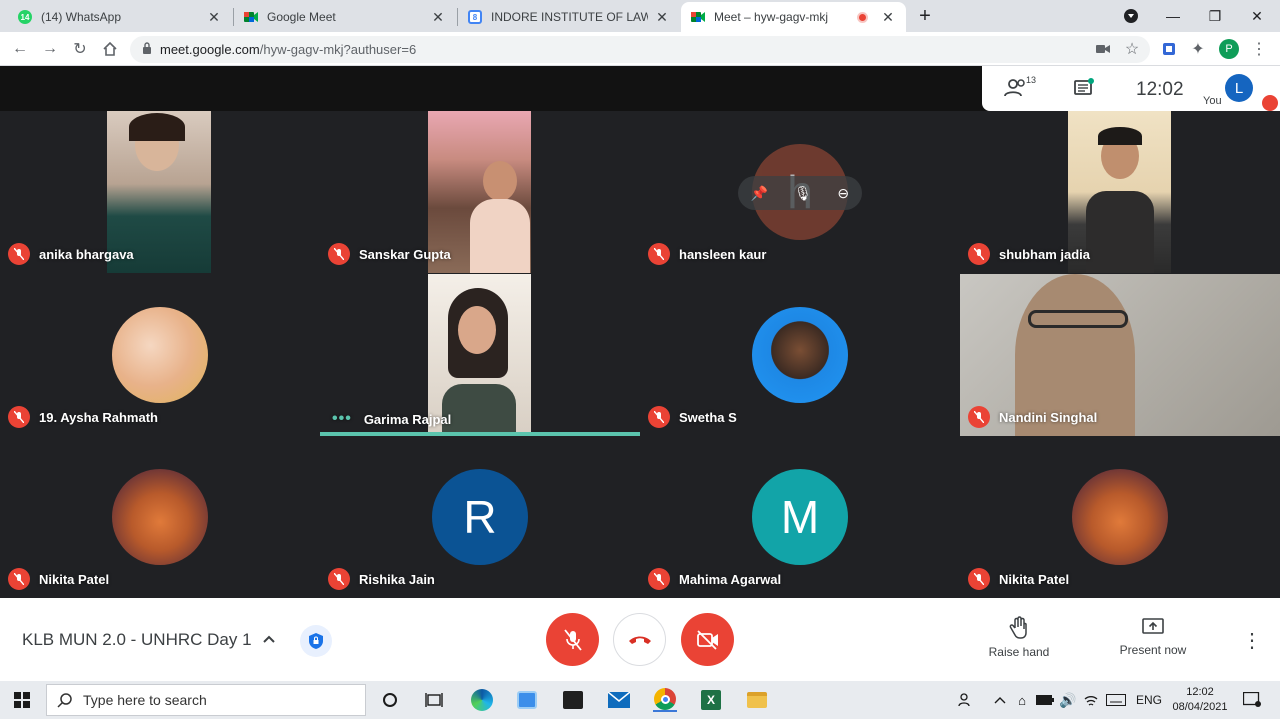 The width and height of the screenshot is (1280, 719). I want to click on participant-nametag: Nikita Patel, so click(1018, 579).